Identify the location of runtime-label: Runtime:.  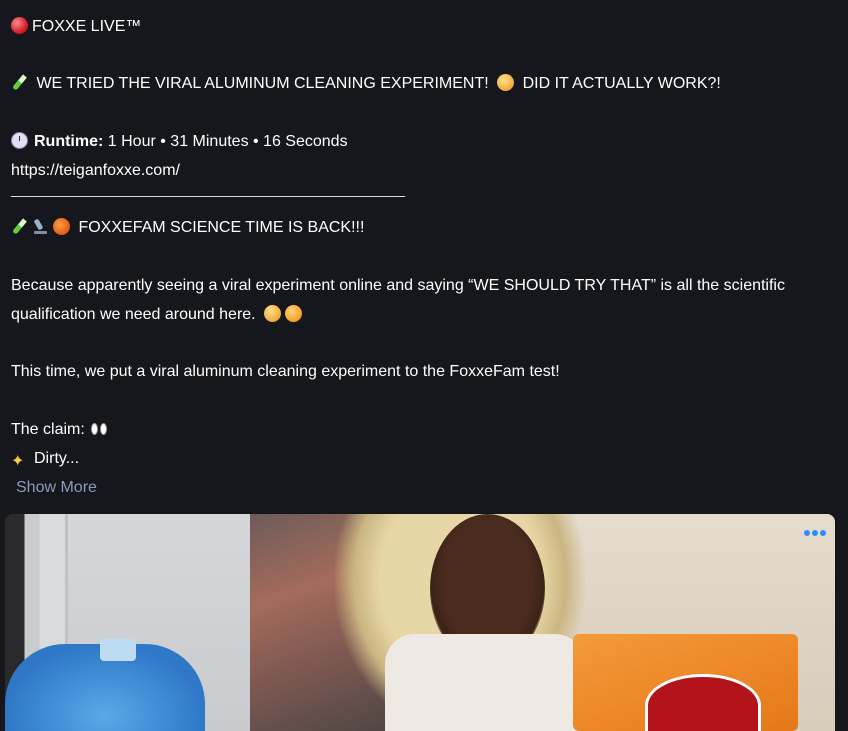
(69, 141).